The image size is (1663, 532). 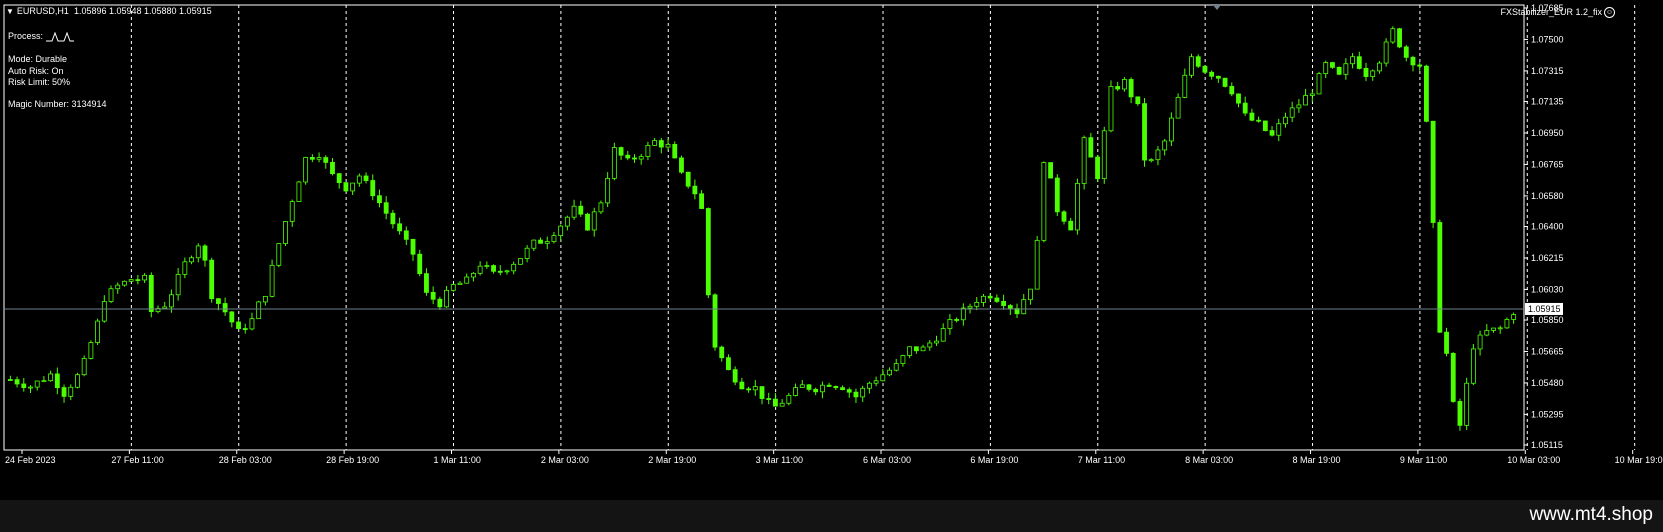 I want to click on y-tick-label: 1.05480, so click(x=1547, y=383).